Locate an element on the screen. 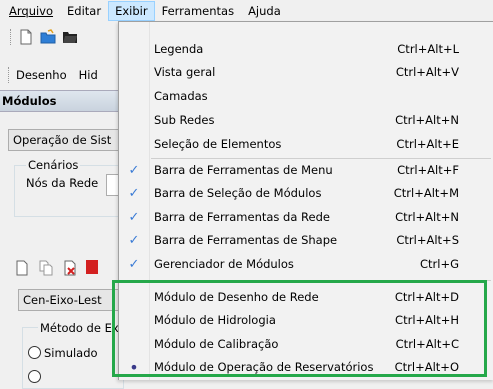 The image size is (493, 389). method-group-label: Método de Ex is located at coordinates (79, 328).